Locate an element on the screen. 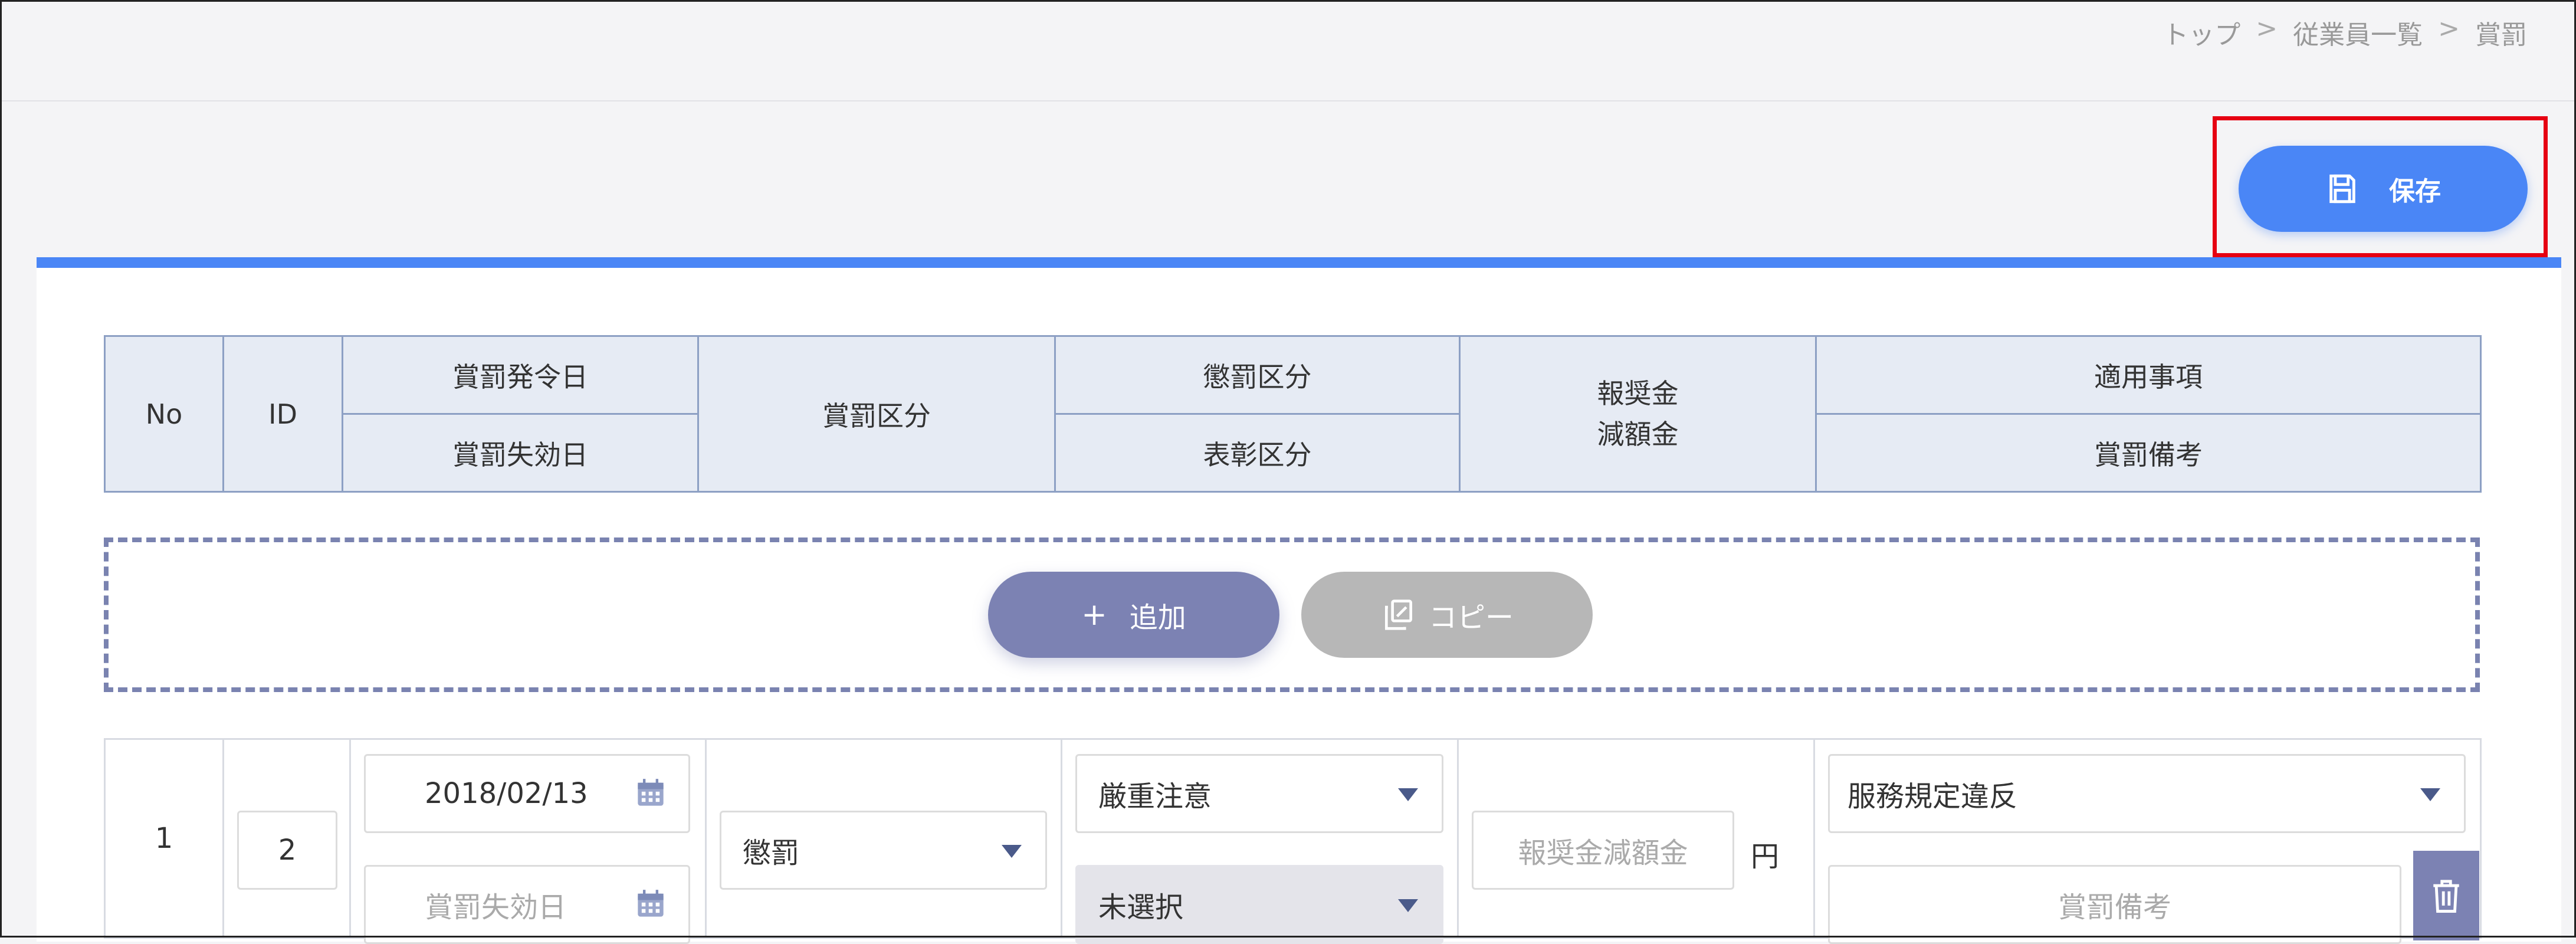  issue-date-field: 2018/02/13 is located at coordinates (527, 793).